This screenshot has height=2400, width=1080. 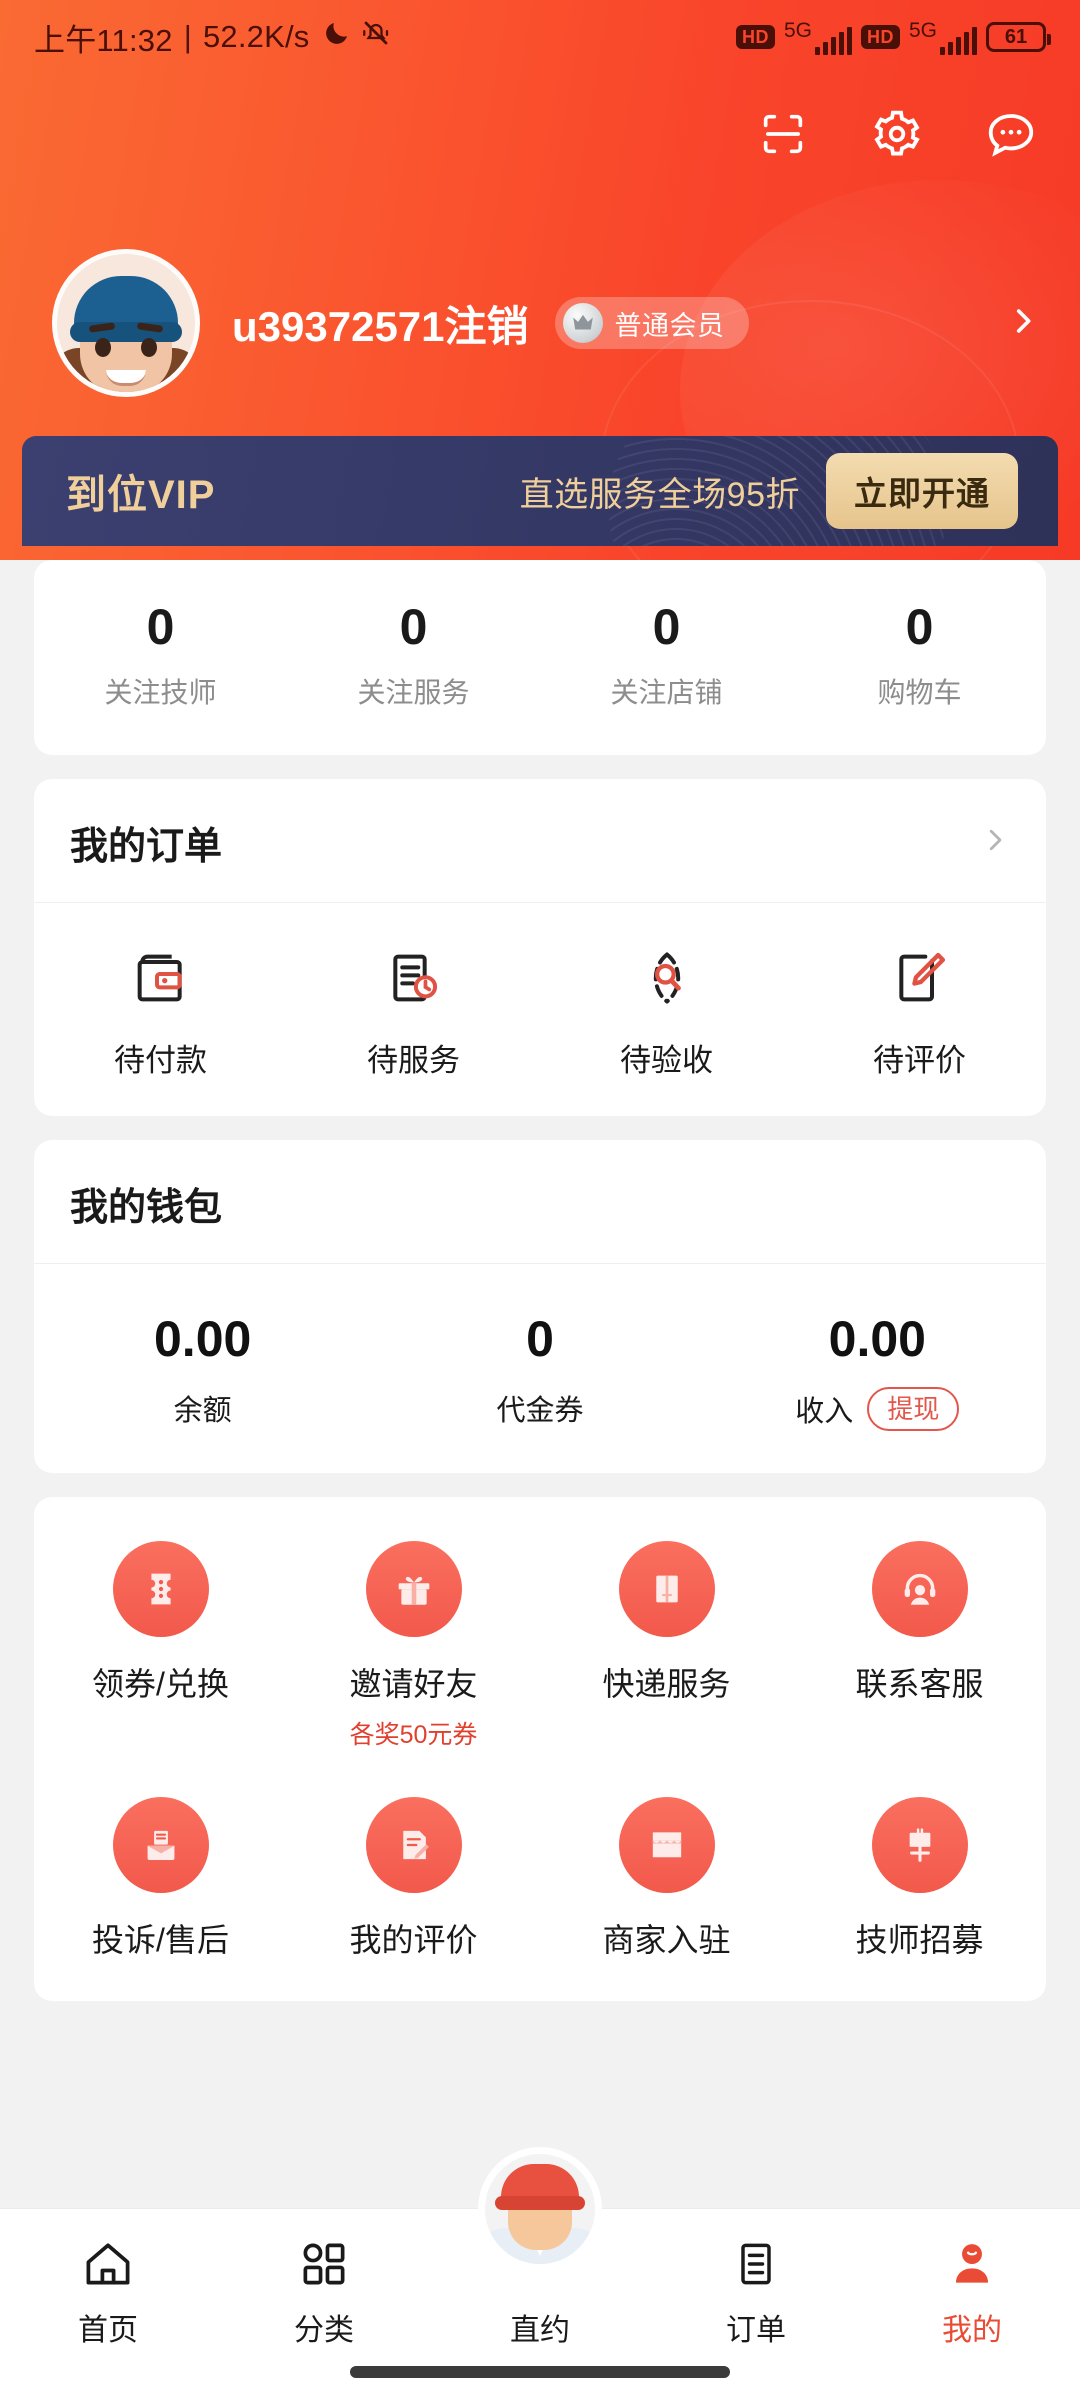 I want to click on review-pencil-icon, so click(x=413, y=1845).